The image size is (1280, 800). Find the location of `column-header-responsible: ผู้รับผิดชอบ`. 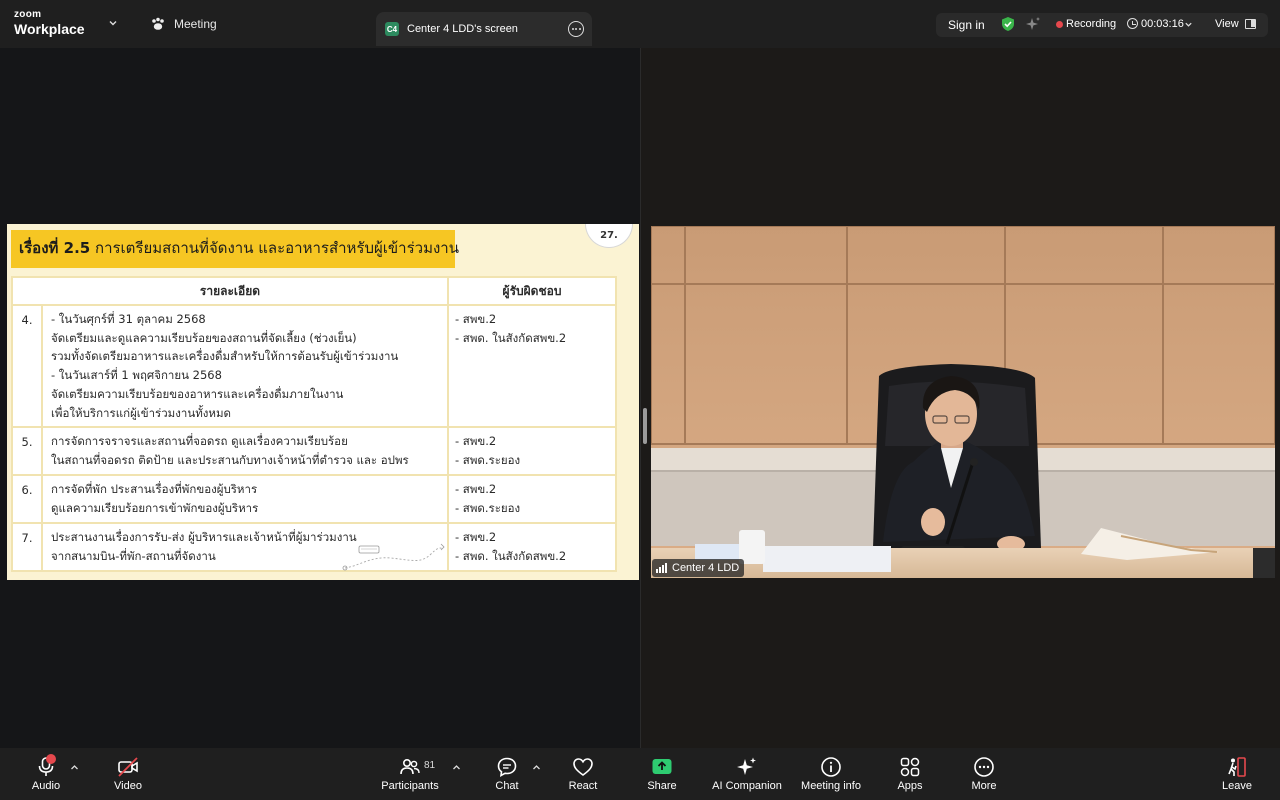

column-header-responsible: ผู้รับผิดชอบ is located at coordinates (532, 291).